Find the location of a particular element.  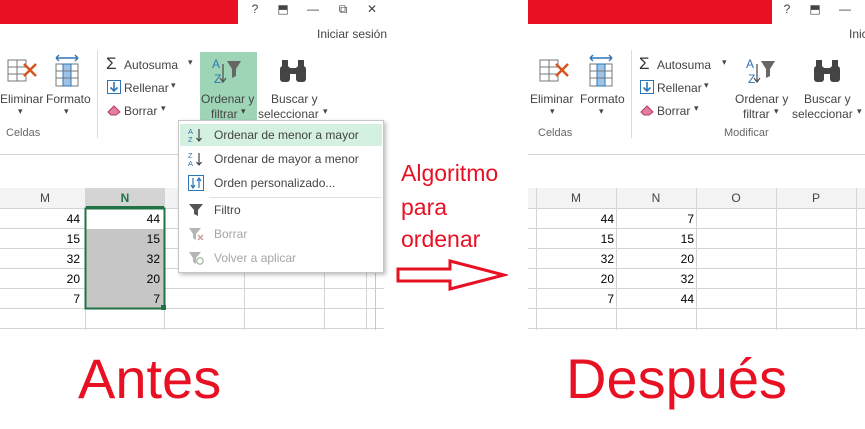

menu-item-sort-descending: Z A Ordenar de mayor a menor is located at coordinates (281, 159).